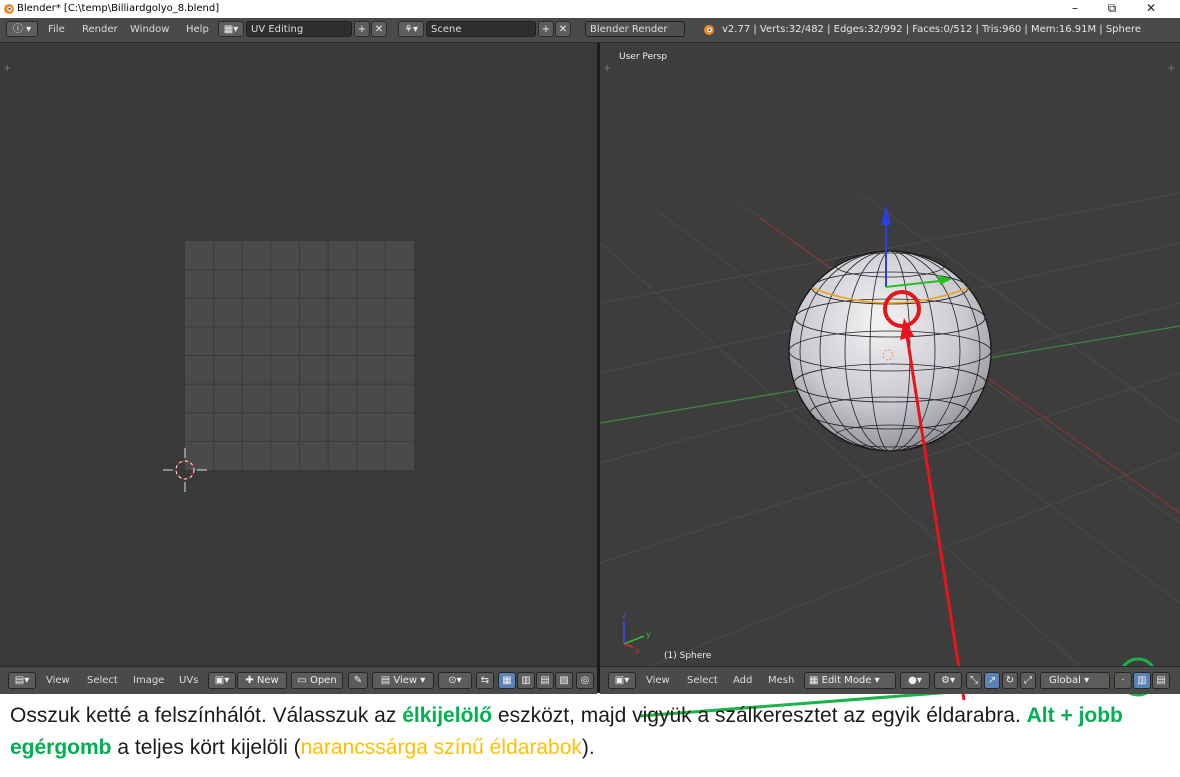 The image size is (1180, 777). I want to click on image-browse-button: ▣▾, so click(222, 680).